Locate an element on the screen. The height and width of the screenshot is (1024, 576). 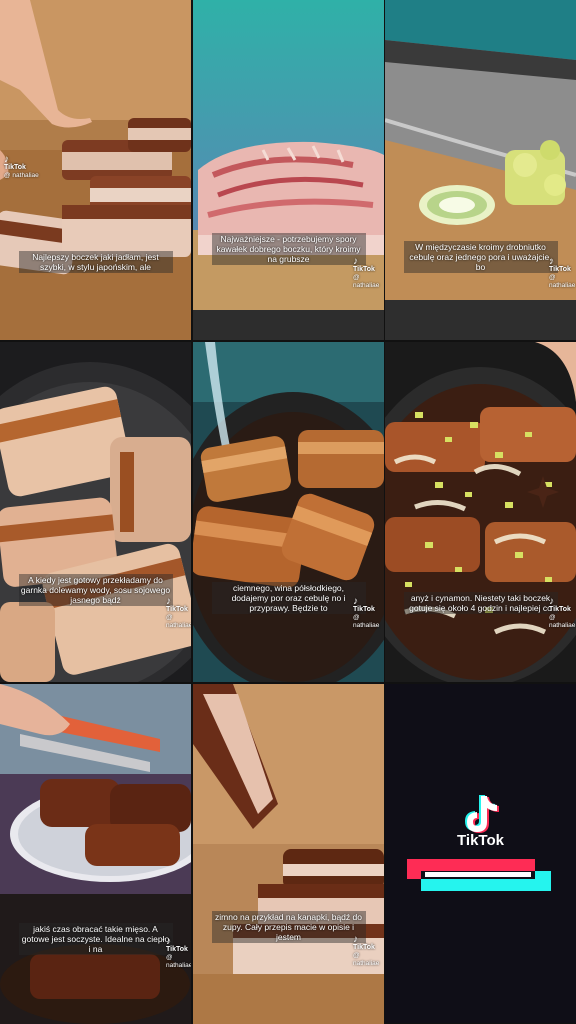
tiktok-end-card: TikTok is located at coordinates (480, 853).